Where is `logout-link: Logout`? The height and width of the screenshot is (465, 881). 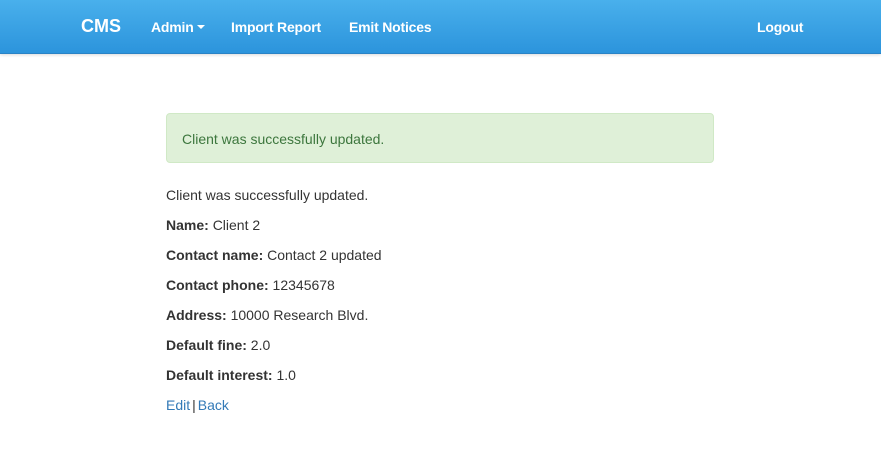
logout-link: Logout is located at coordinates (780, 27).